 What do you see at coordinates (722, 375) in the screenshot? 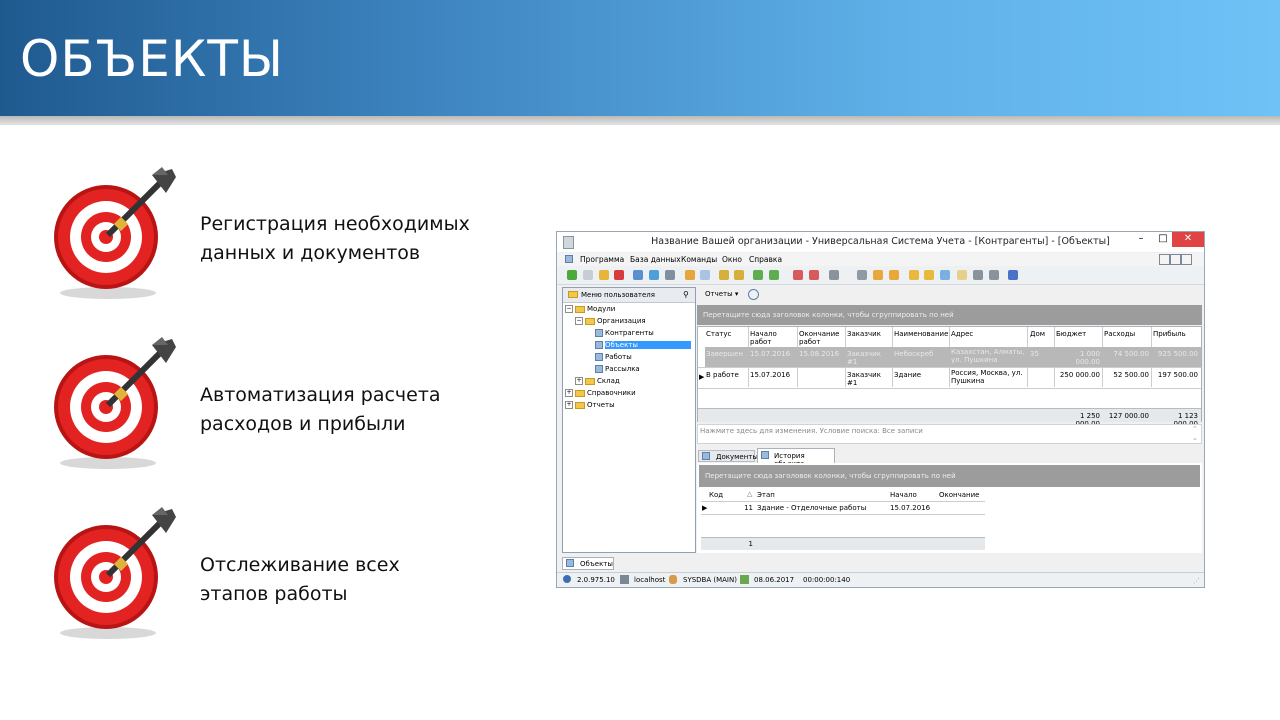
I see `cell-status: В работе` at bounding box center [722, 375].